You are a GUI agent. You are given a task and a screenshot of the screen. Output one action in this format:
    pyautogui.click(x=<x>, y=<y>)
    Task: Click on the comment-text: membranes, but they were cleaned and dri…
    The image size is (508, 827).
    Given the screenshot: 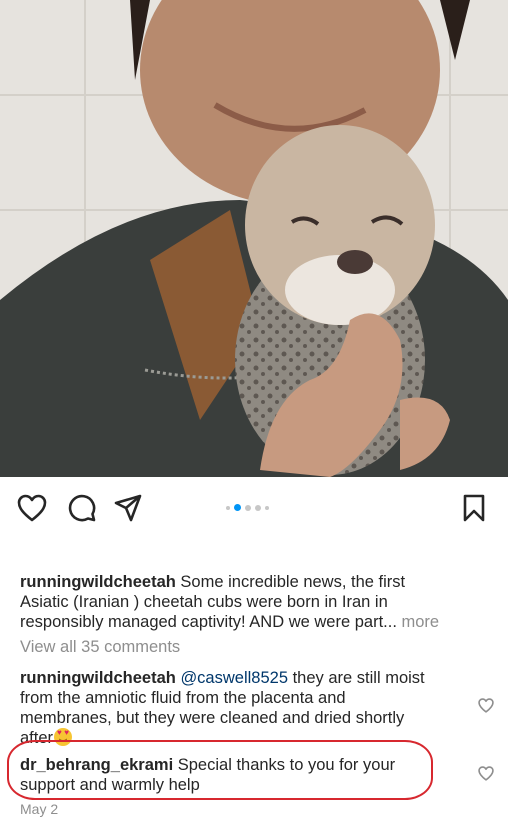 What is the action you would take?
    pyautogui.click(x=212, y=718)
    